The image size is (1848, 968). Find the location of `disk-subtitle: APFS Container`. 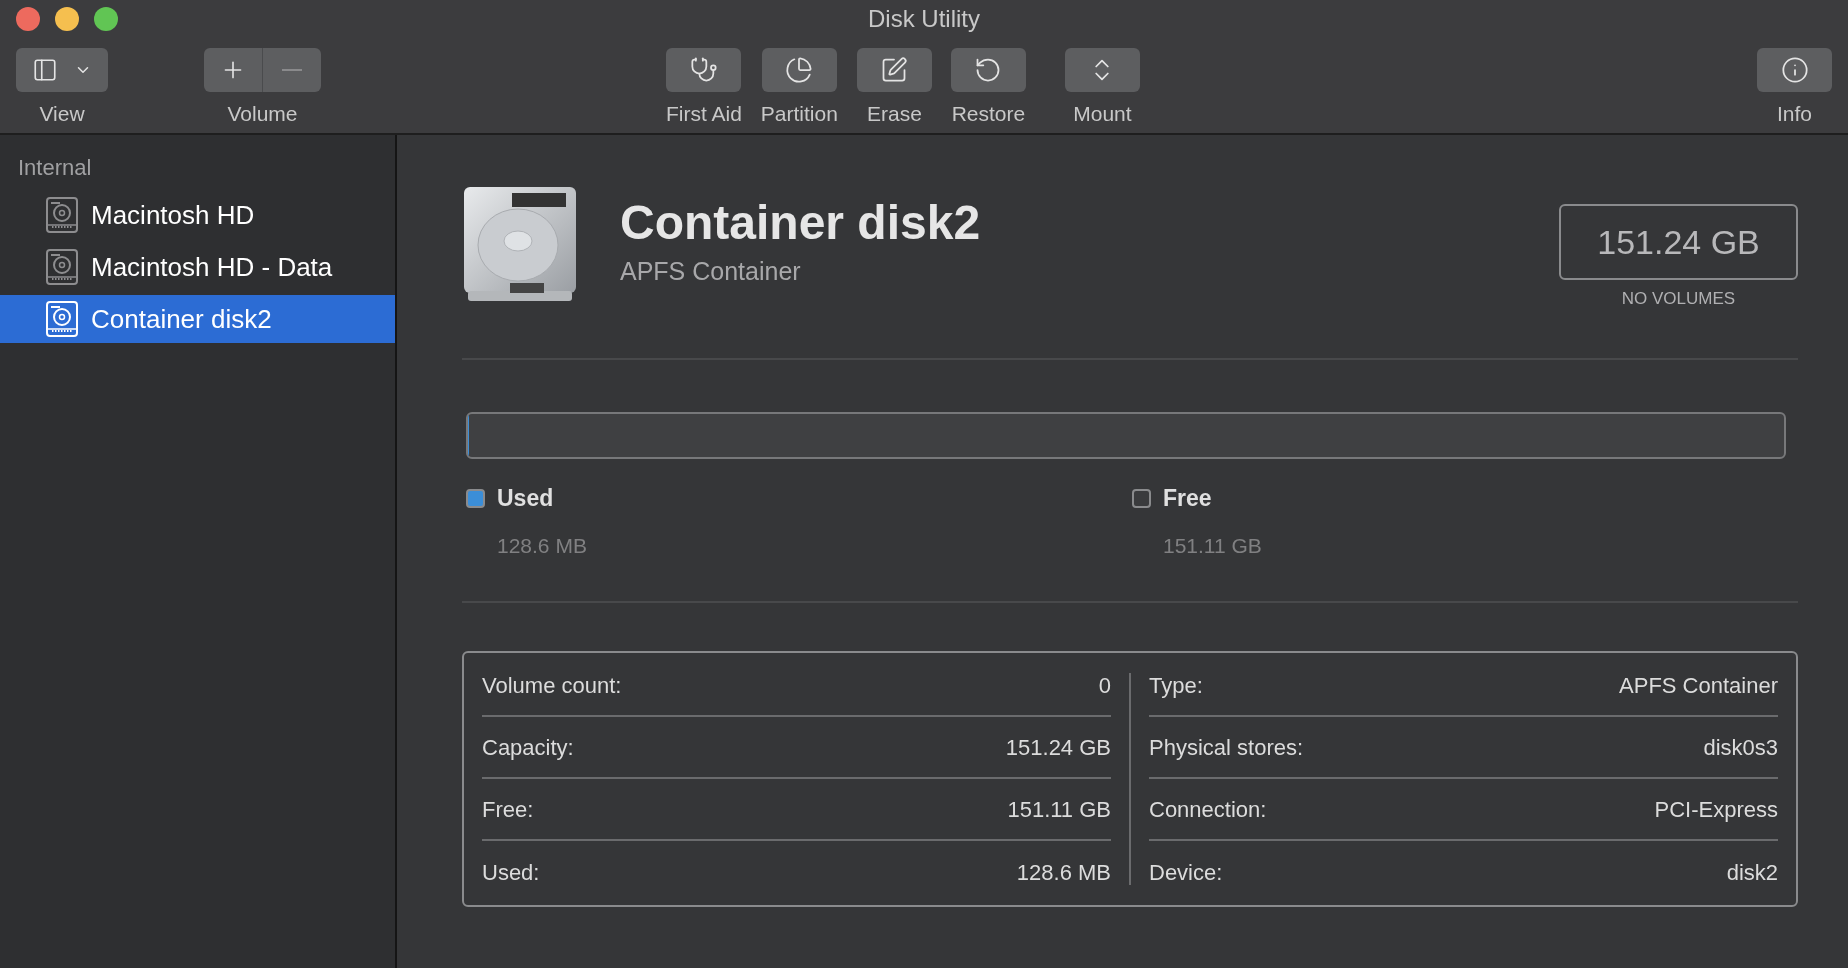

disk-subtitle: APFS Container is located at coordinates (711, 271).